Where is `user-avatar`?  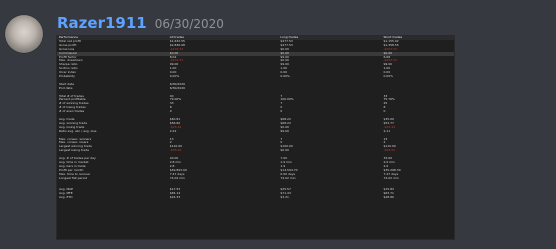
user-avatar is located at coordinates (24, 34).